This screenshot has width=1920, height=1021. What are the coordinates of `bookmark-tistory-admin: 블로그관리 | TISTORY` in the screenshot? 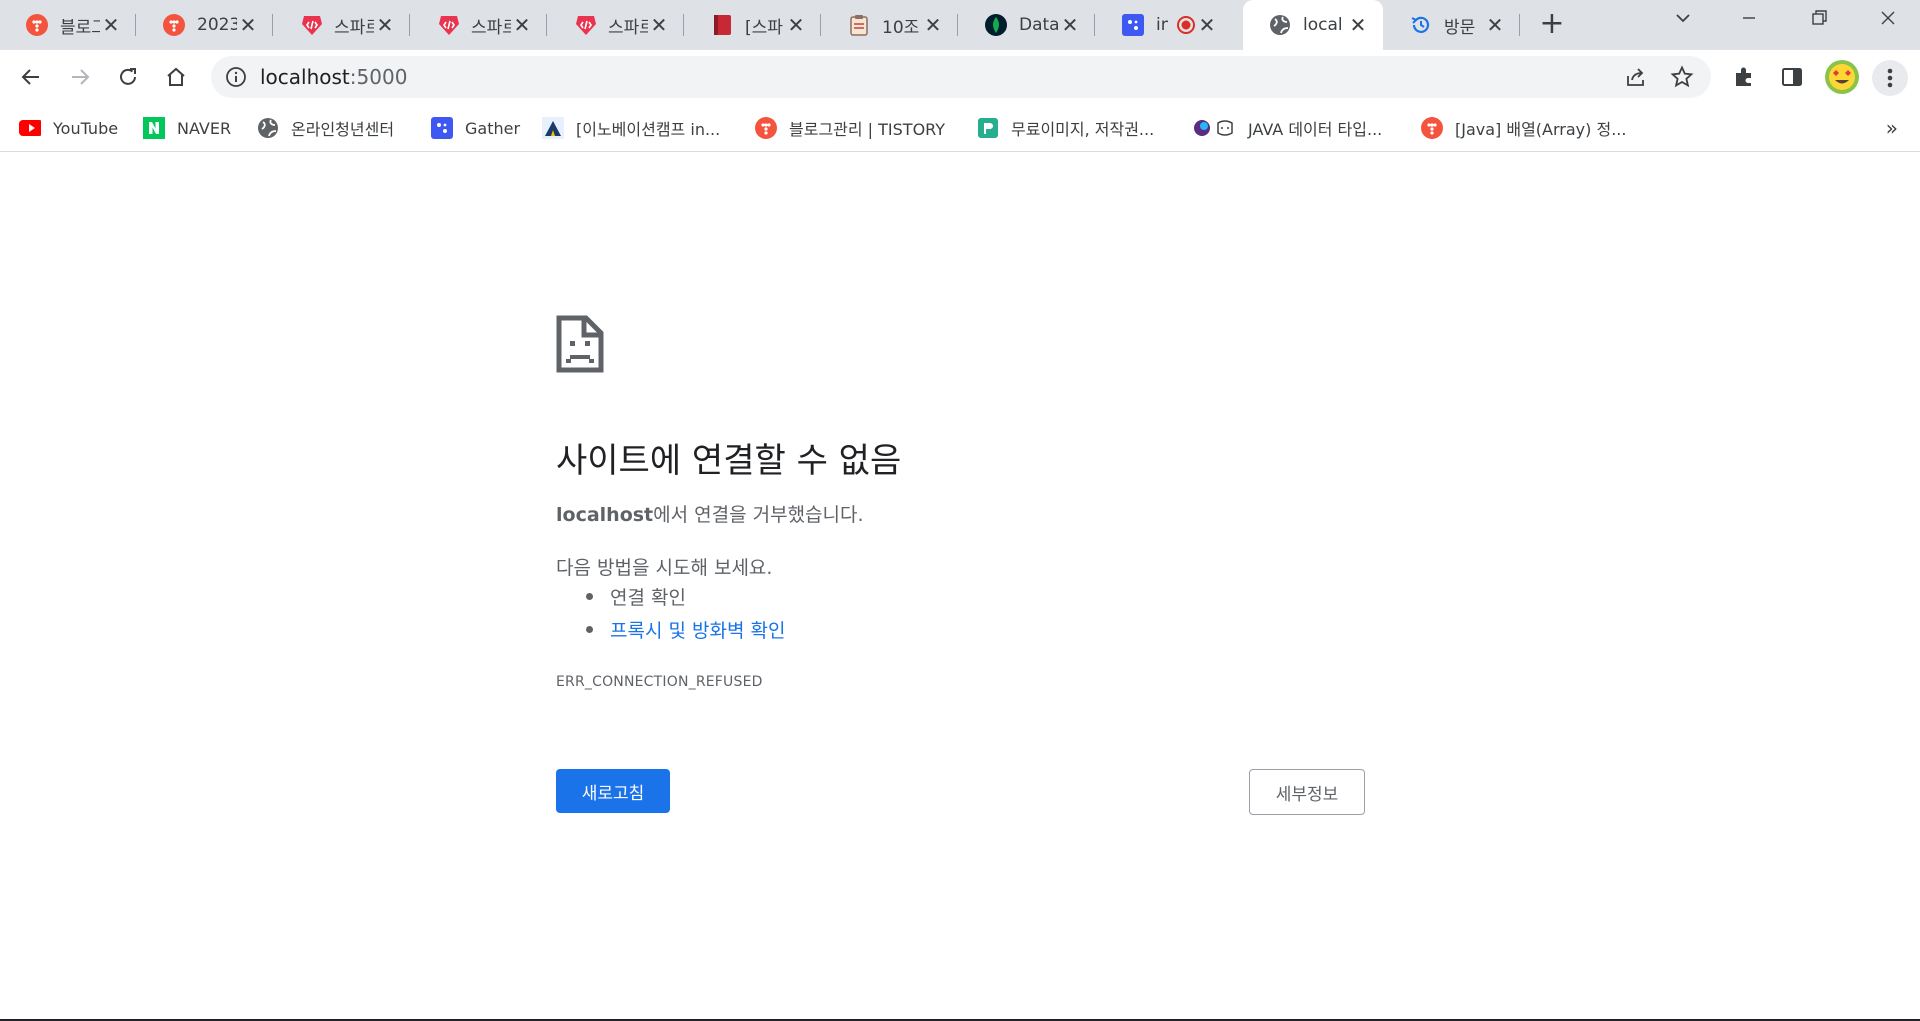 It's located at (850, 128).